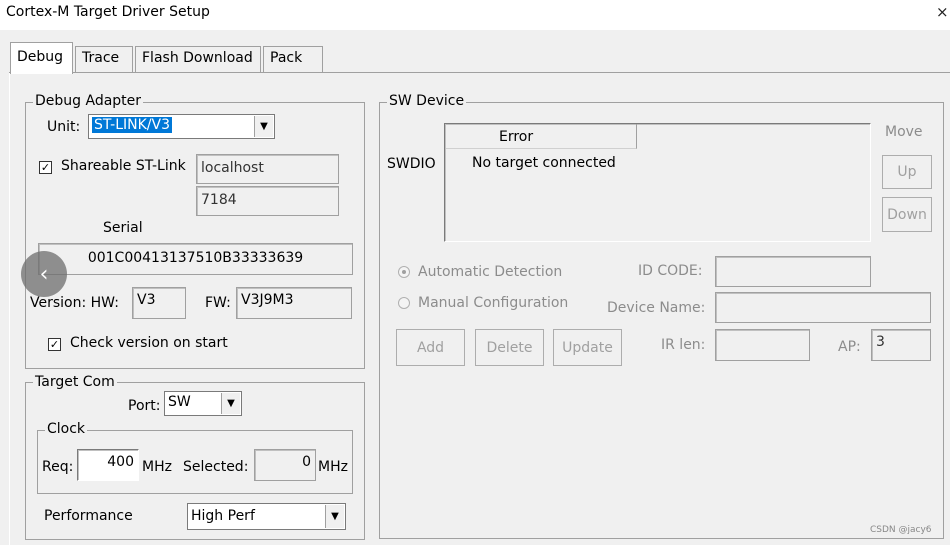  Describe the element at coordinates (509, 347) in the screenshot. I see `delete-button: Delete` at that location.